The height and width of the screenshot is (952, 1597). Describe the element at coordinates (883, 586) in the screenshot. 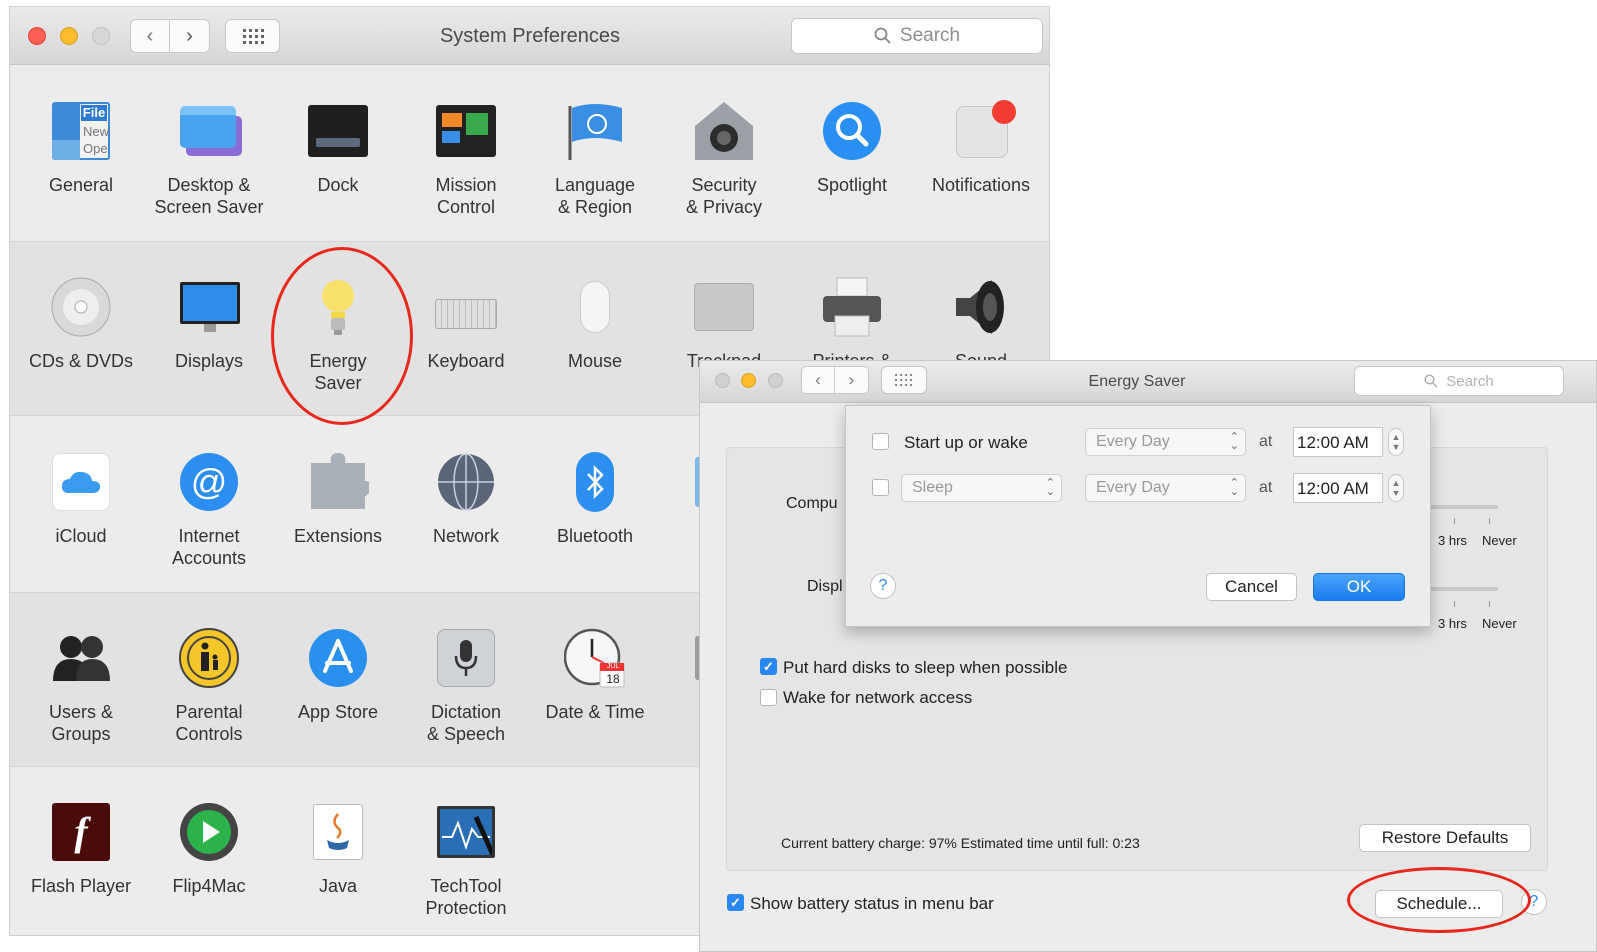

I see `help-button: ?` at that location.